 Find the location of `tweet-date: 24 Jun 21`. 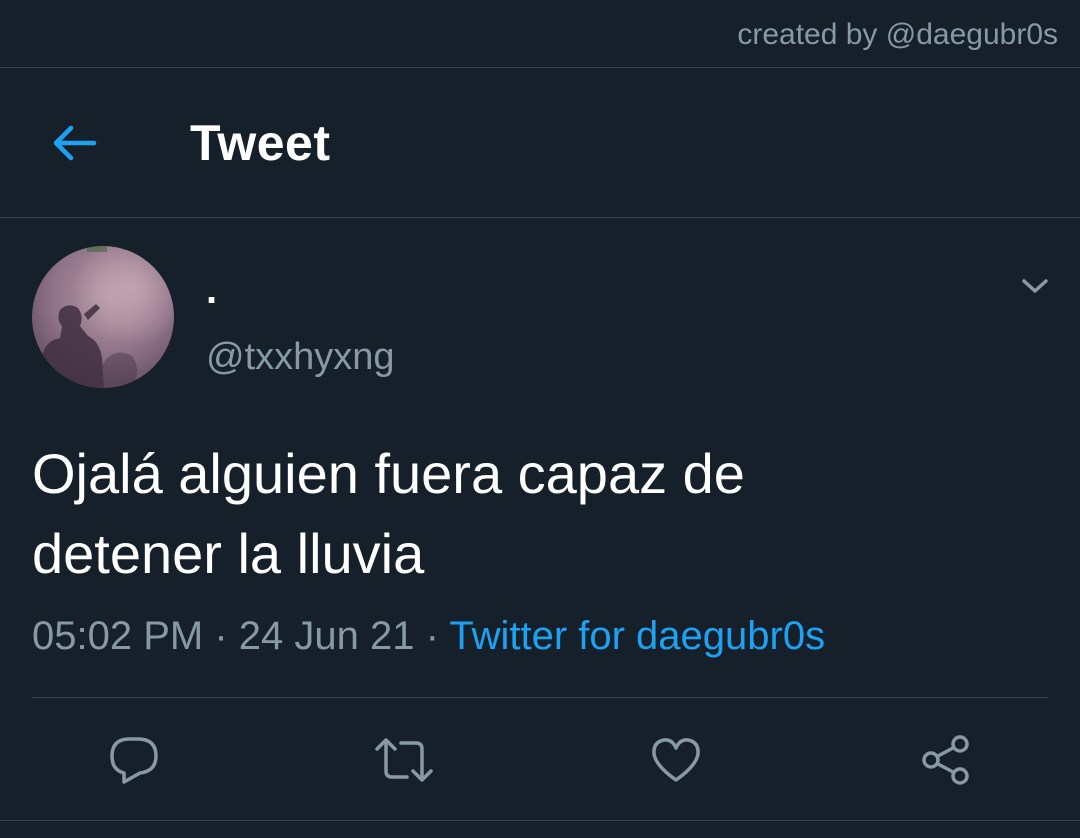

tweet-date: 24 Jun 21 is located at coordinates (326, 636).